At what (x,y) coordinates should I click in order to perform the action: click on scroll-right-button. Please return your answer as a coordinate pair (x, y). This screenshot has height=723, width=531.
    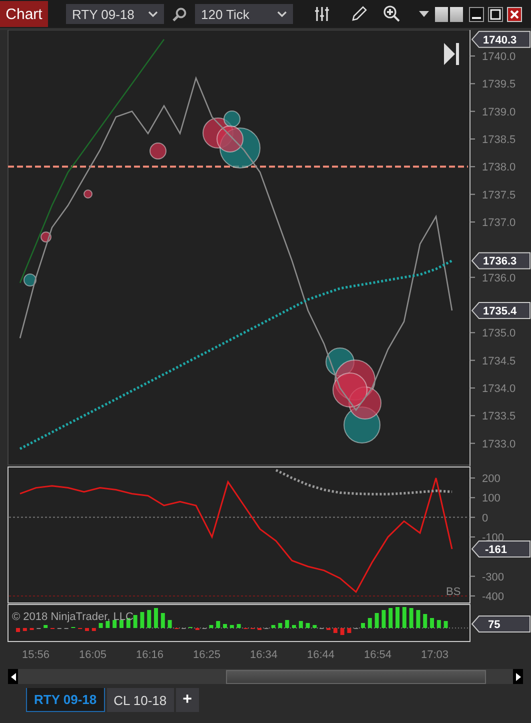
    Looking at the image, I should click on (518, 676).